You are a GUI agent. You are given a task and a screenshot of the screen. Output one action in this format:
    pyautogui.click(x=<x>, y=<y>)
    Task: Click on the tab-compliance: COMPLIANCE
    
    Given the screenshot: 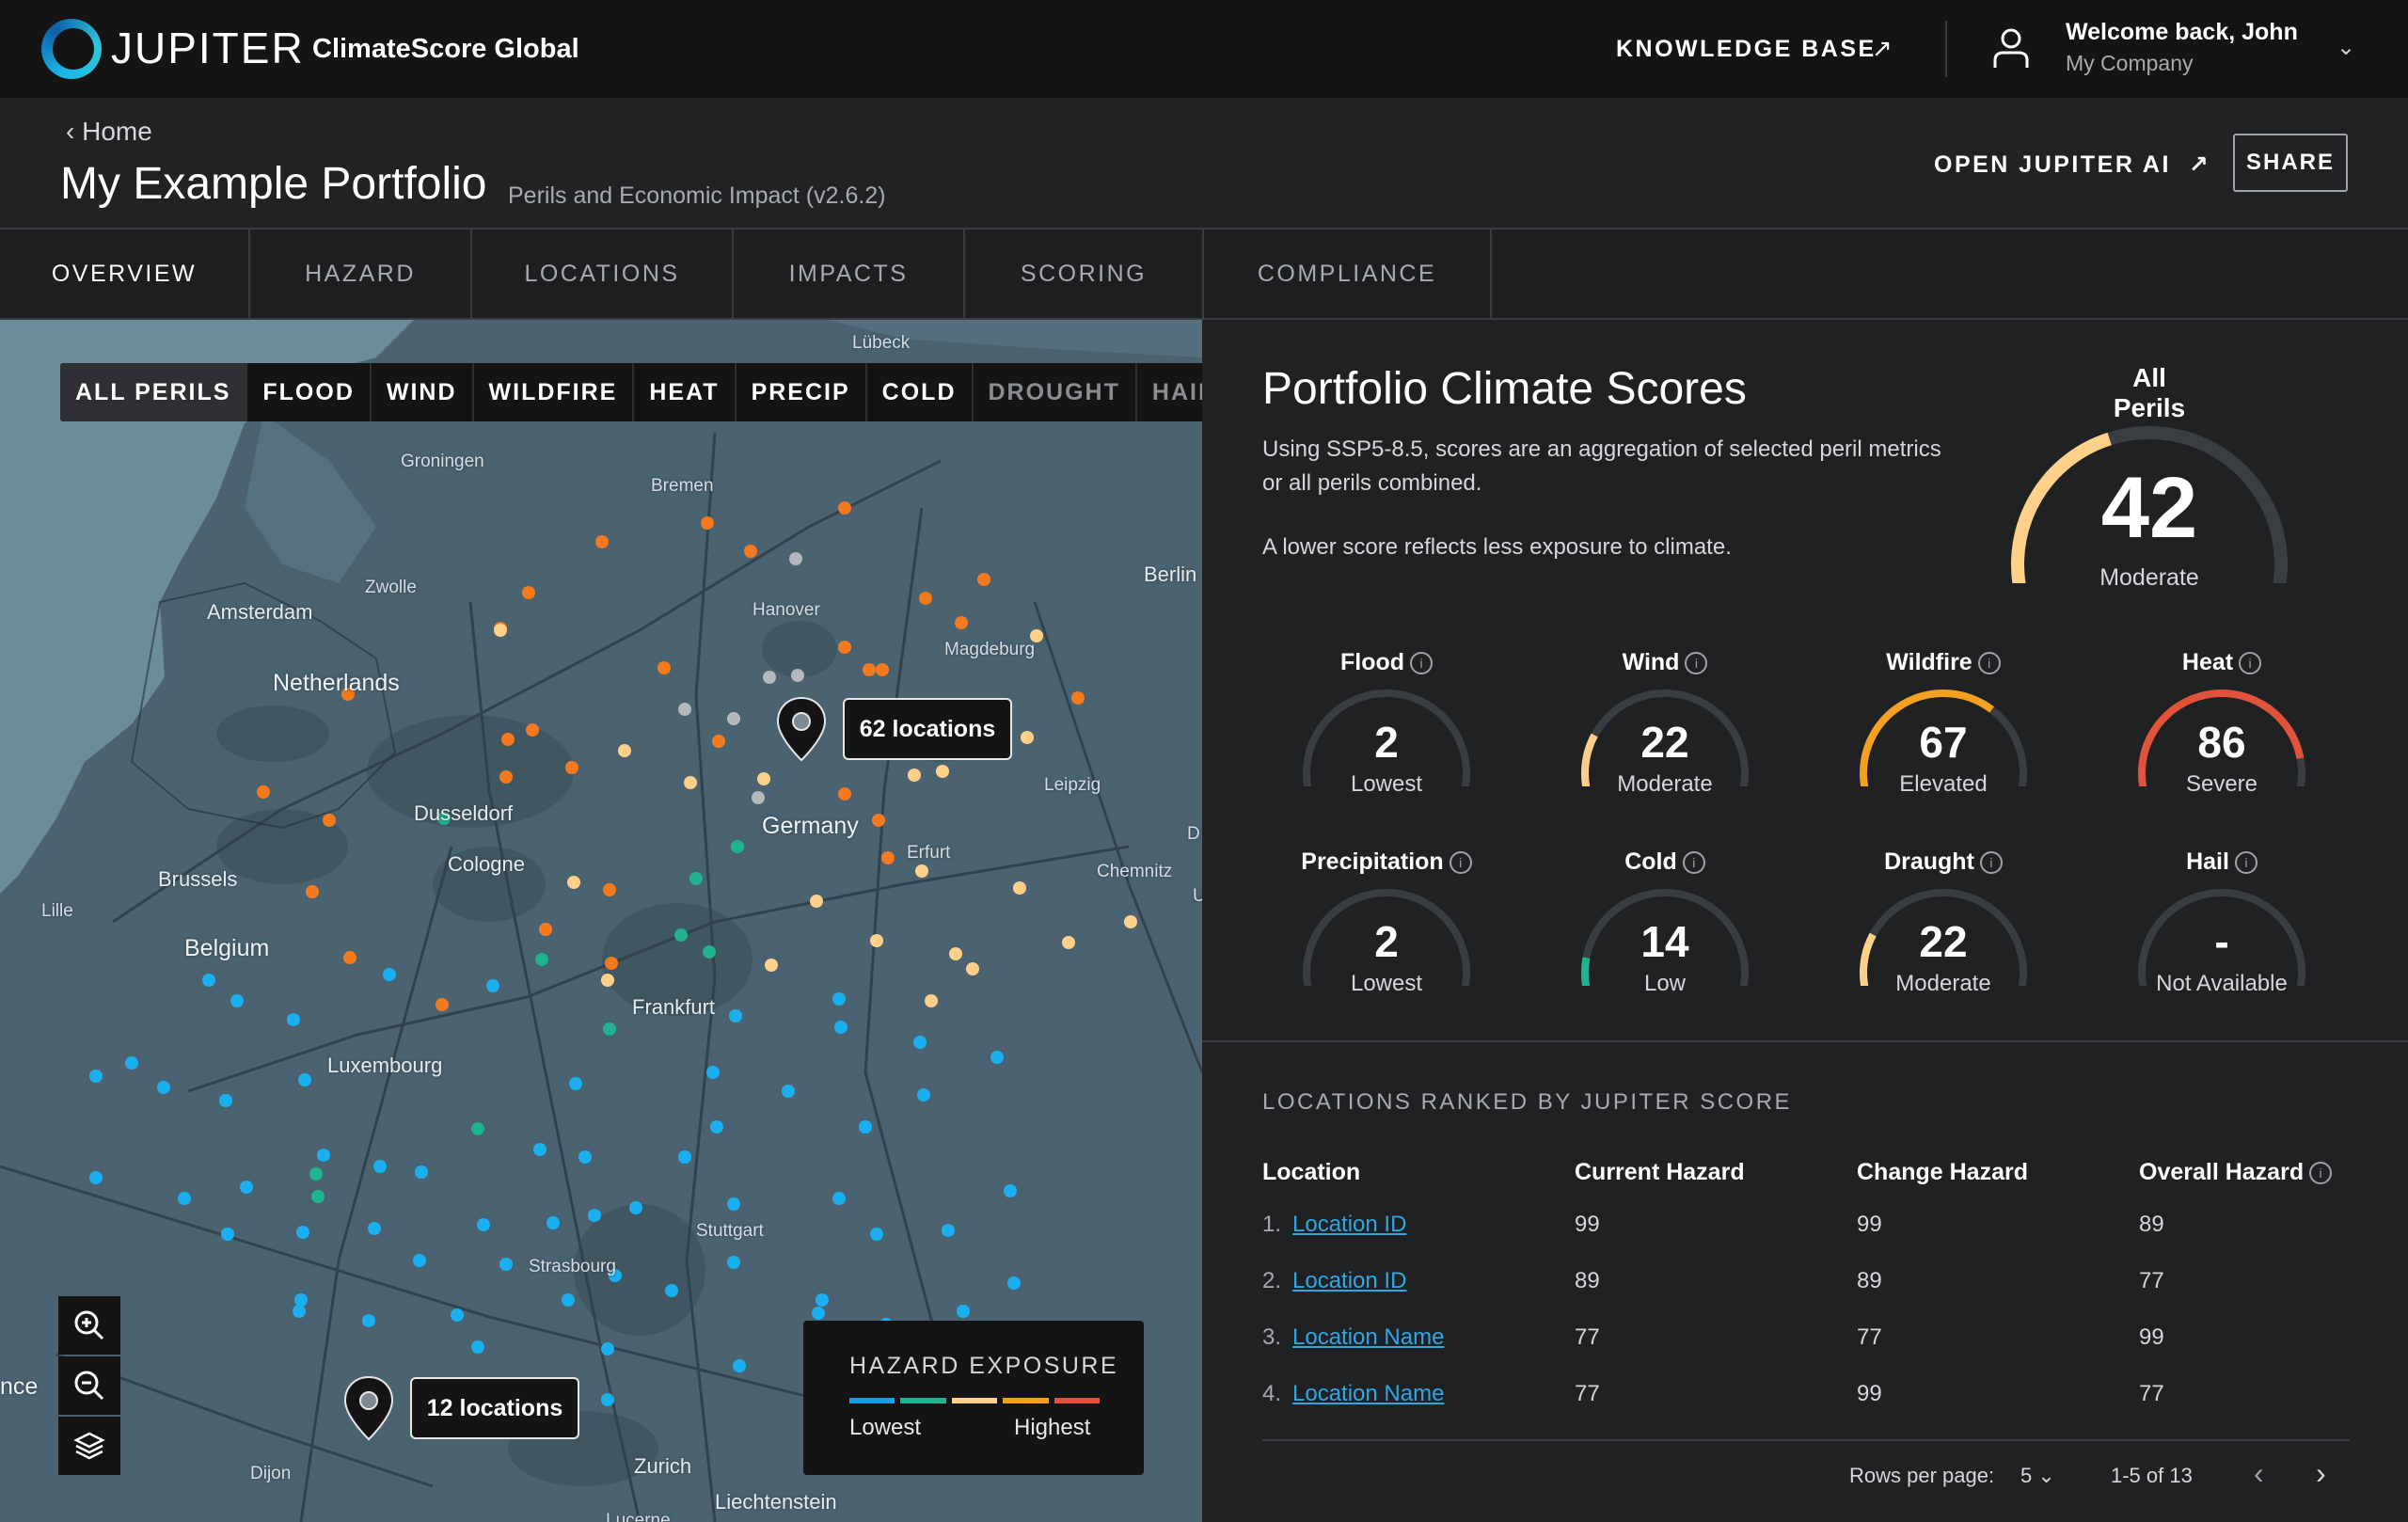 What is the action you would take?
    pyautogui.click(x=1348, y=274)
    